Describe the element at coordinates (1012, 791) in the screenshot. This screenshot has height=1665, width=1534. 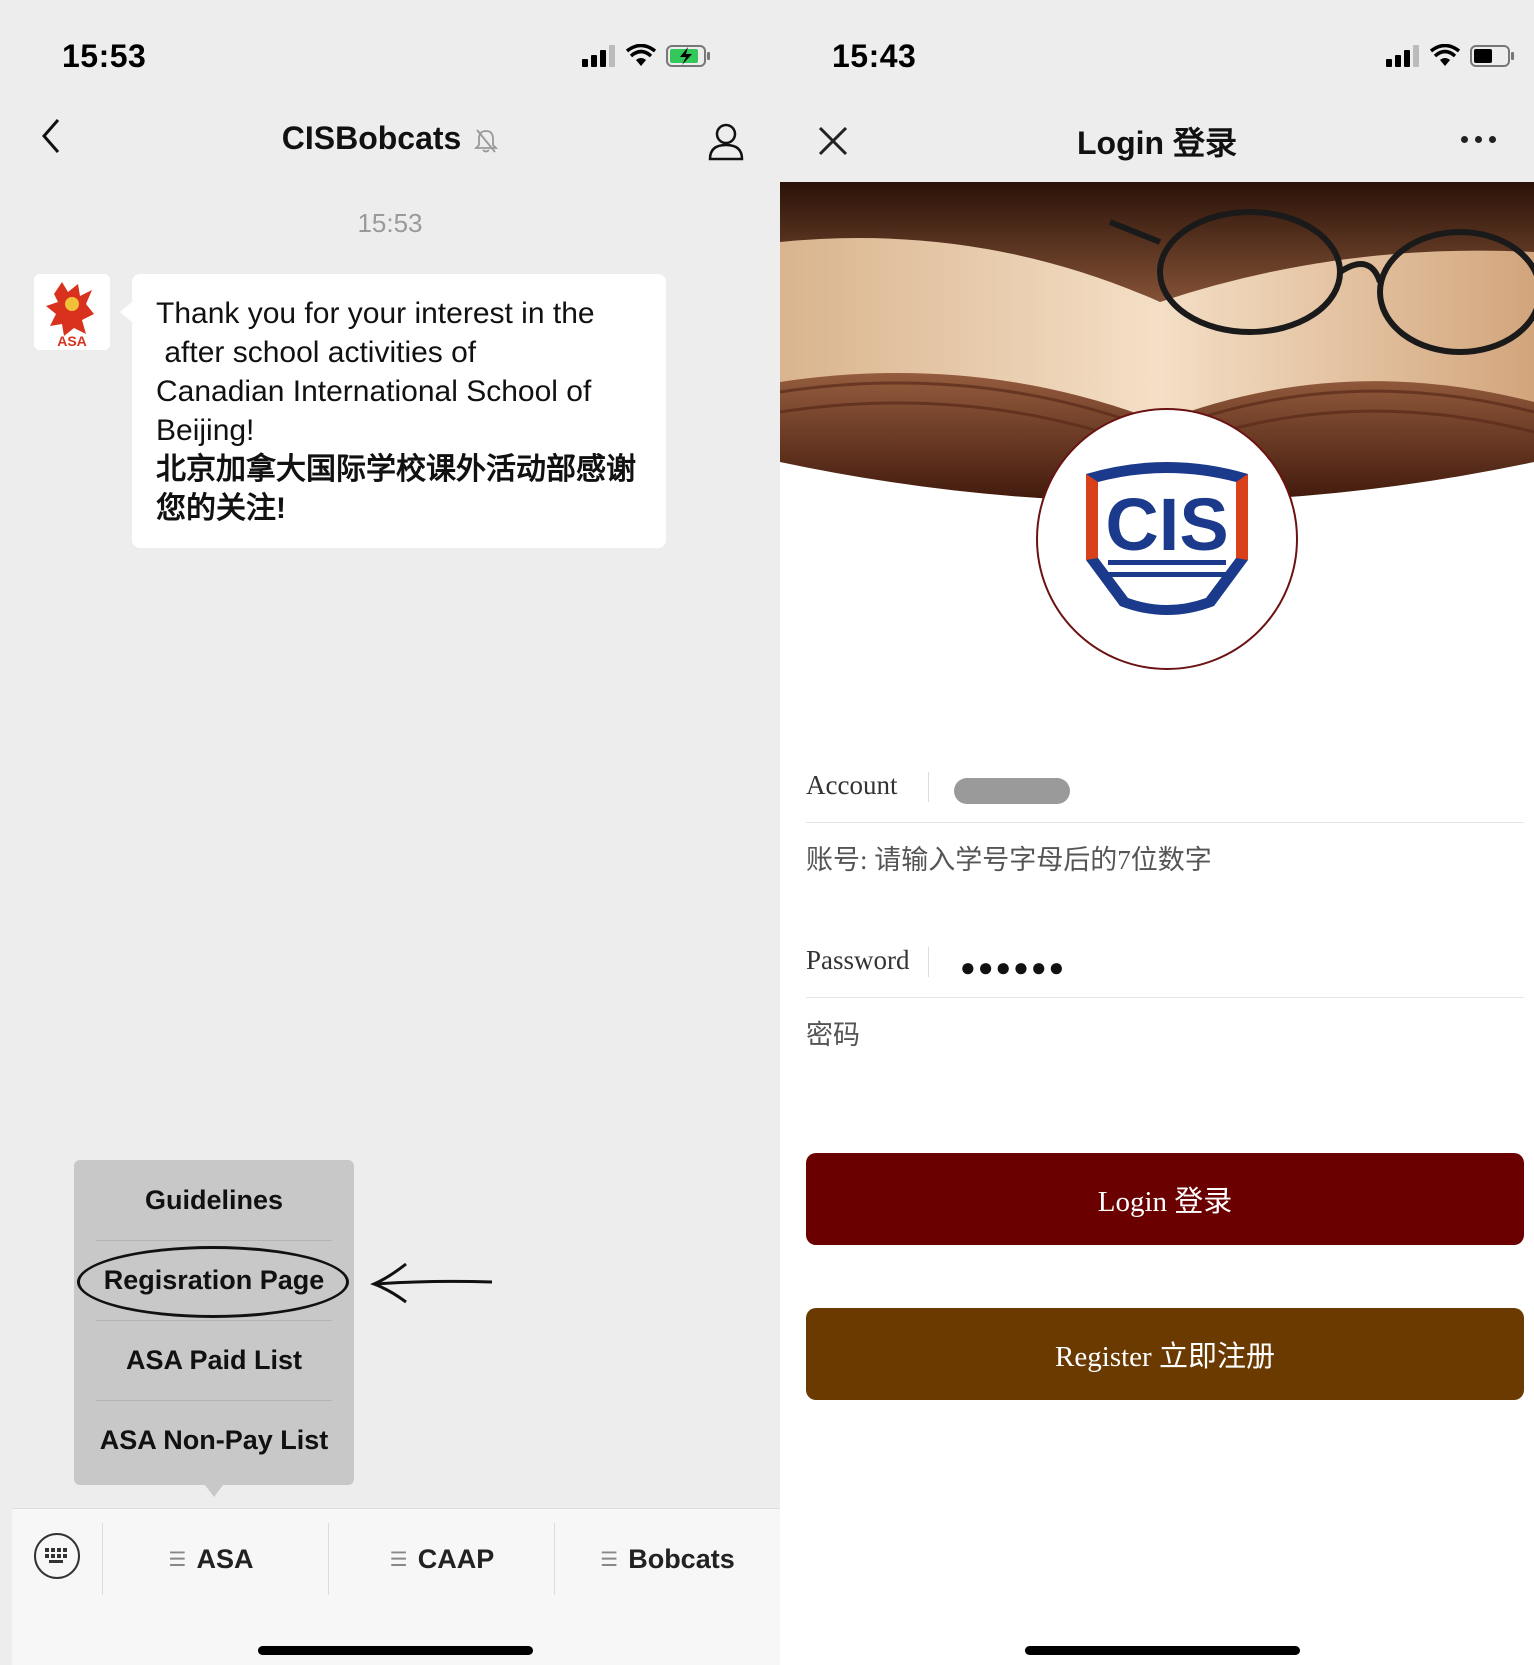
I see `account-input-redacted` at that location.